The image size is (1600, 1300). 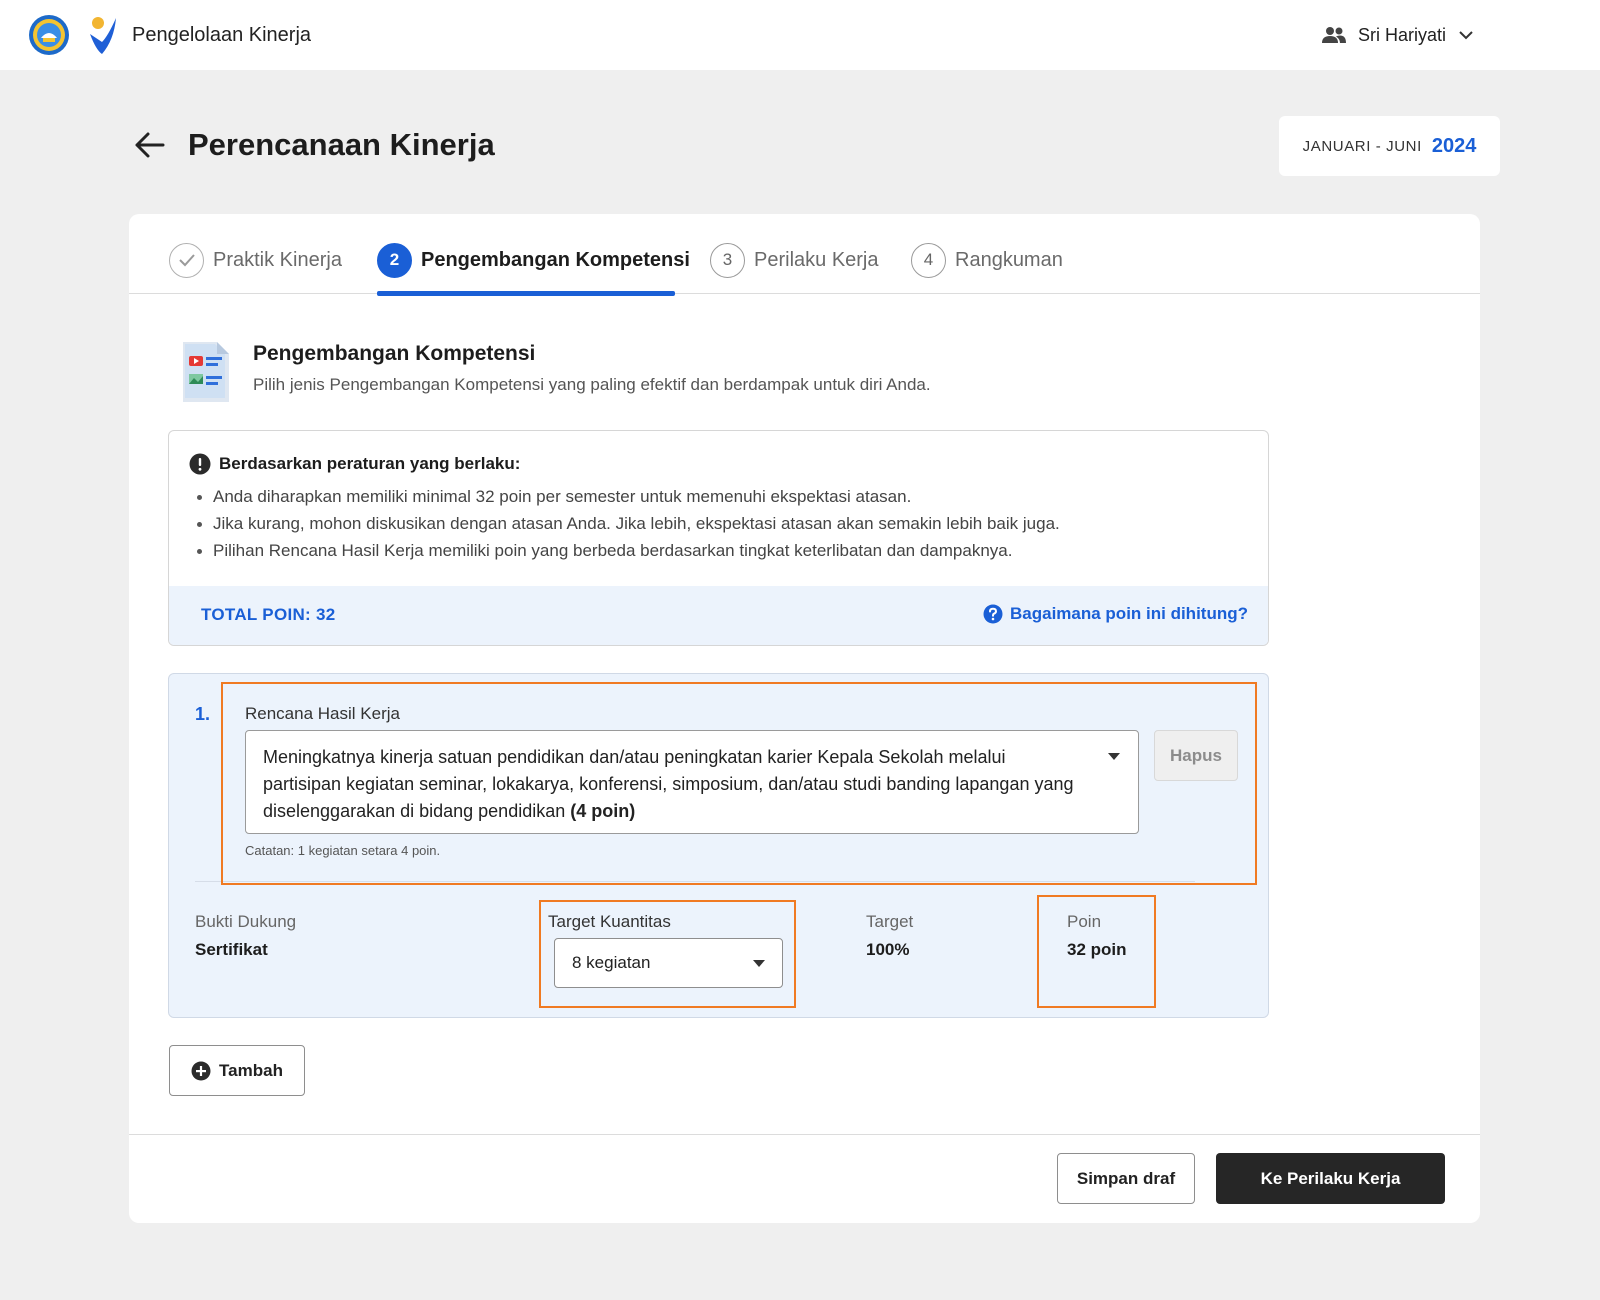 What do you see at coordinates (268, 614) in the screenshot?
I see `total-points: TOTAL POIN: 32` at bounding box center [268, 614].